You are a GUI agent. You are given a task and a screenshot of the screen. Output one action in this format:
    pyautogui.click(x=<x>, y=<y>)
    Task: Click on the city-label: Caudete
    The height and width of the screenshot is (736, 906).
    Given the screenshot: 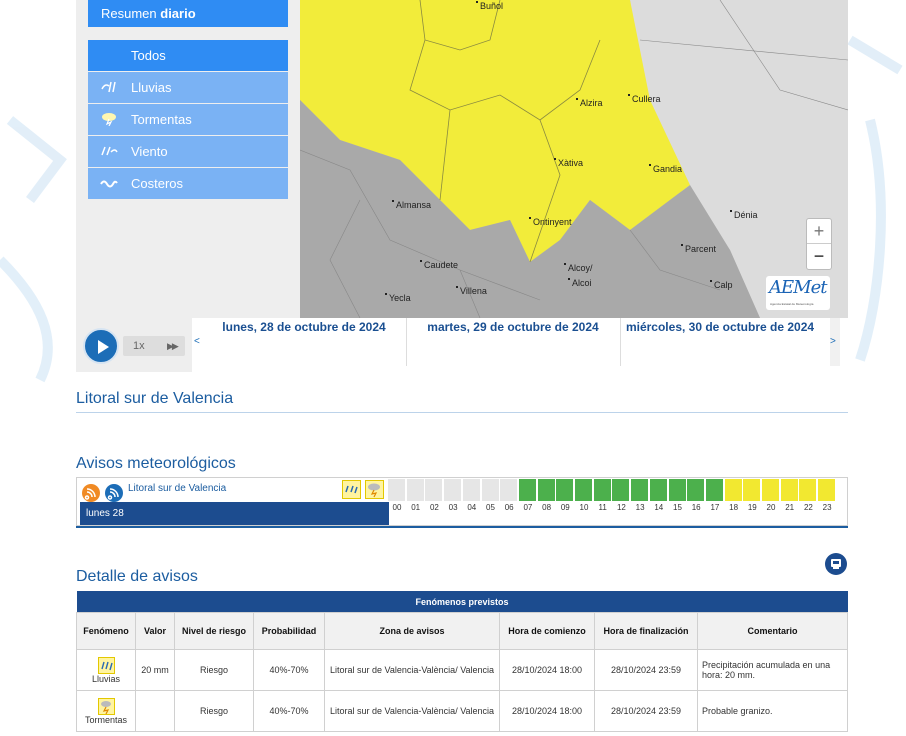 What is the action you would take?
    pyautogui.click(x=439, y=265)
    